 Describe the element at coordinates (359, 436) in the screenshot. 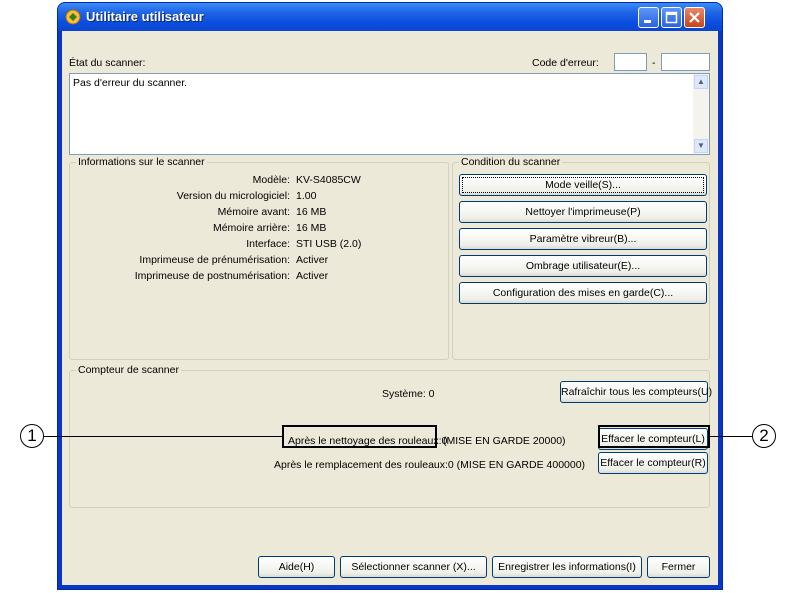

I see `highlight-after-cleaning` at that location.